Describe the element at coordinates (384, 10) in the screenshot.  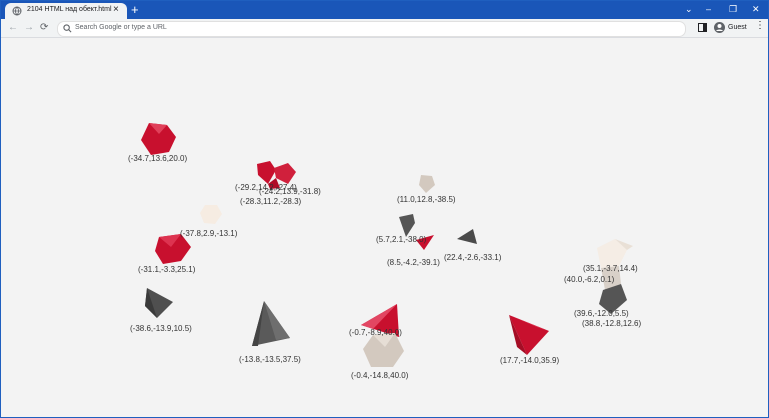
I see `title-bar: 2104 HTML над обект.html × + ⌄ – ❐ ✕` at that location.